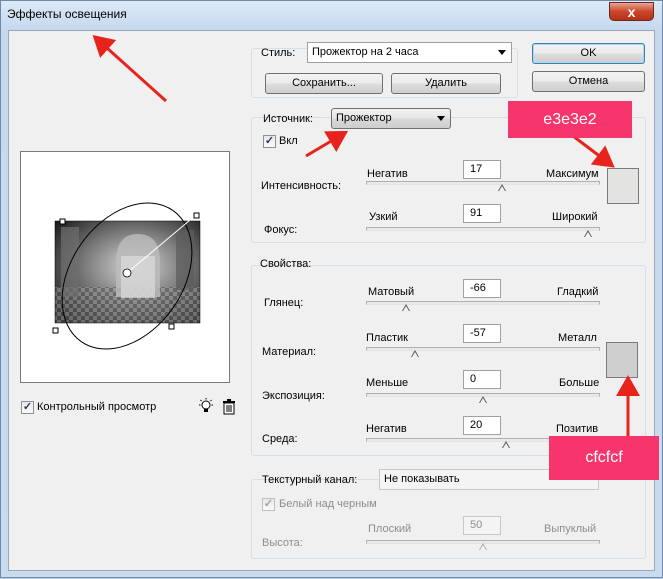  Describe the element at coordinates (604, 458) in the screenshot. I see `property-color-hex-annotation: cfcfcf` at that location.